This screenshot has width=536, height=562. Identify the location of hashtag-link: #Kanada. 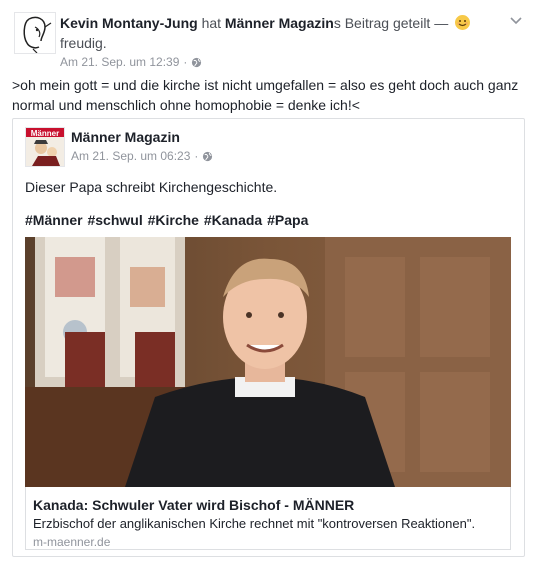
(233, 220).